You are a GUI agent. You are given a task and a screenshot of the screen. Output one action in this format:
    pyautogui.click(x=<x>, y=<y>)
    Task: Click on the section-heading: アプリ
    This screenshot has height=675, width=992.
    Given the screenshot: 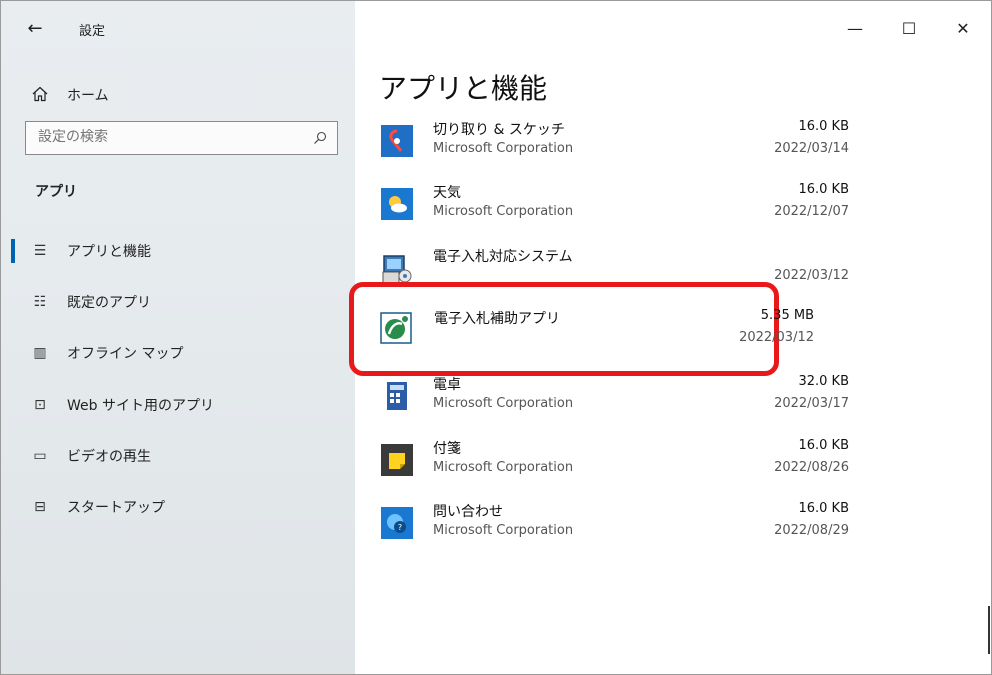 What is the action you would take?
    pyautogui.click(x=56, y=192)
    